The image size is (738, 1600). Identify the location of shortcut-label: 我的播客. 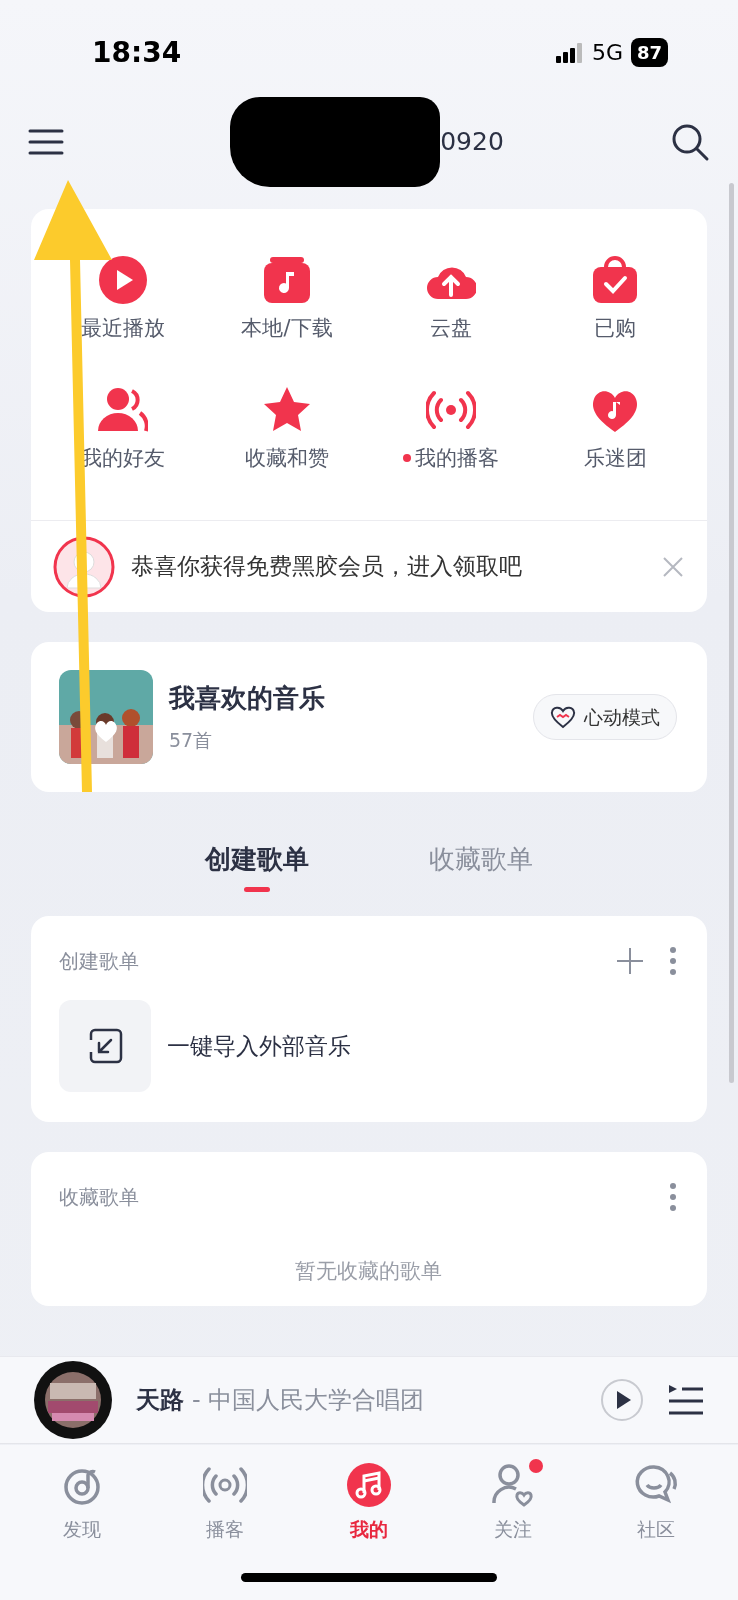
(457, 458).